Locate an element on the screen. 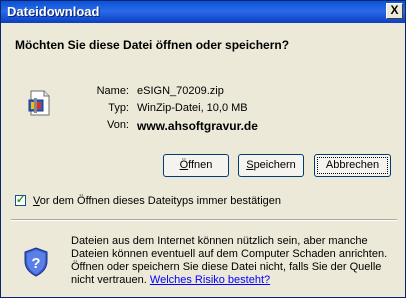  file-type-label: Typ: is located at coordinates (118, 108).